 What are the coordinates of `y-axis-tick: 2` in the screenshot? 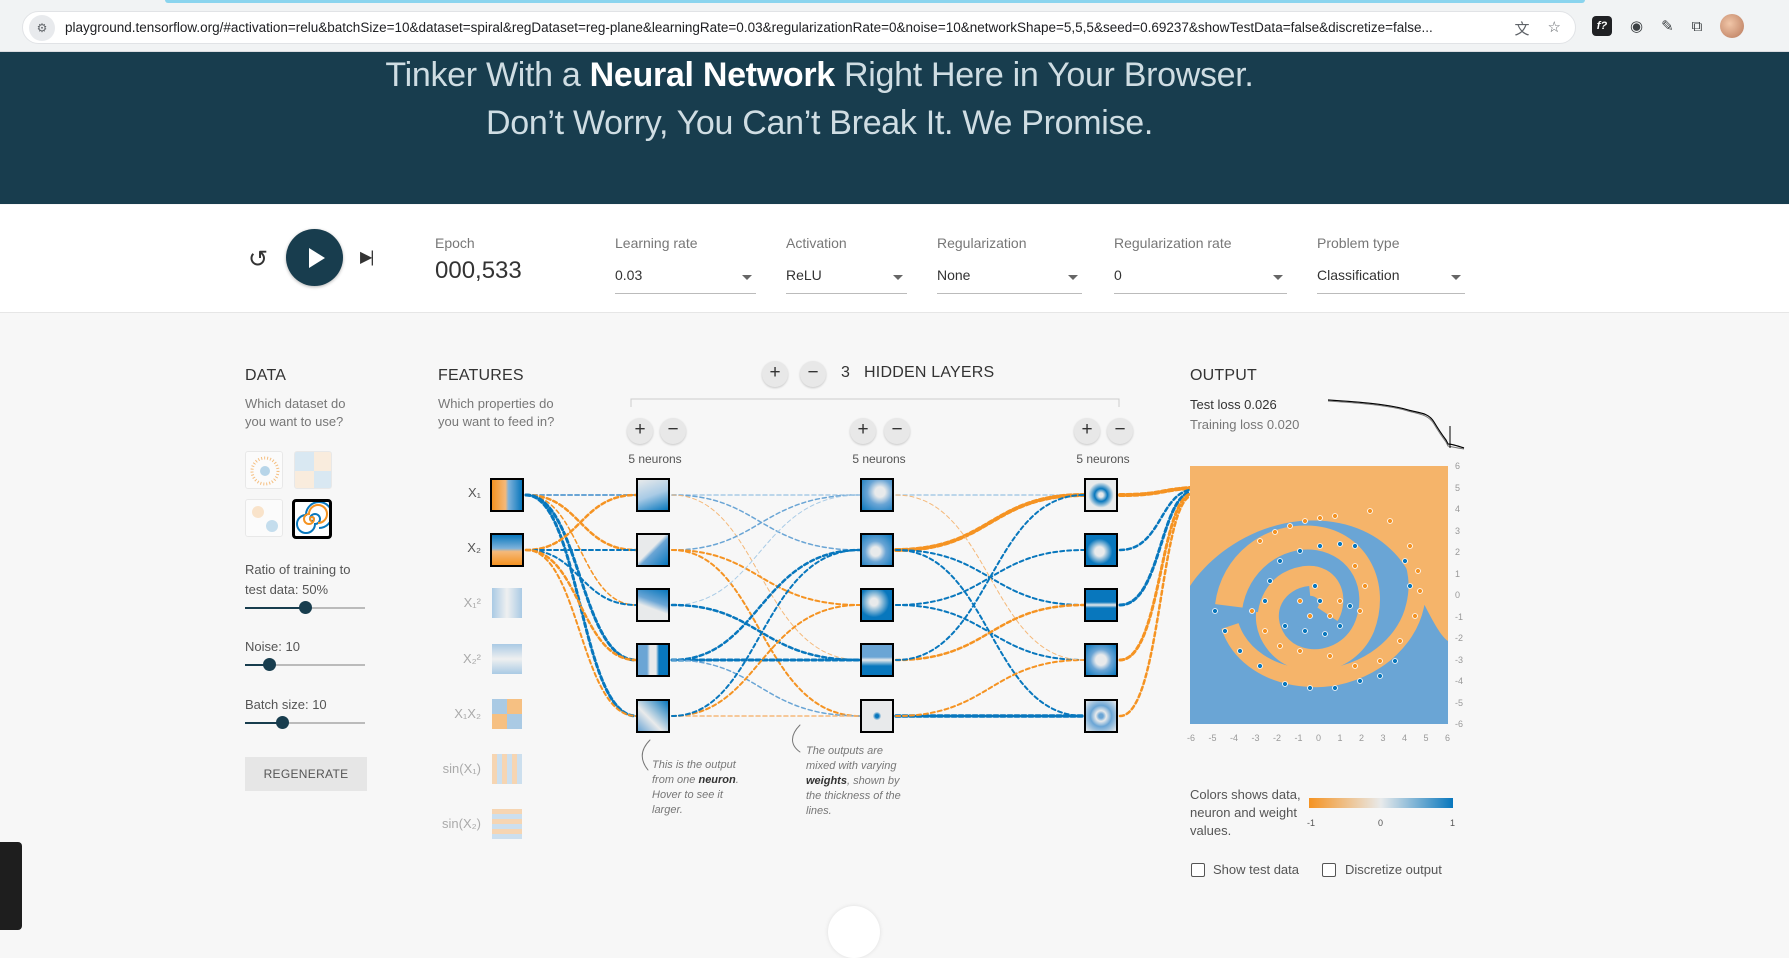 It's located at (1458, 552).